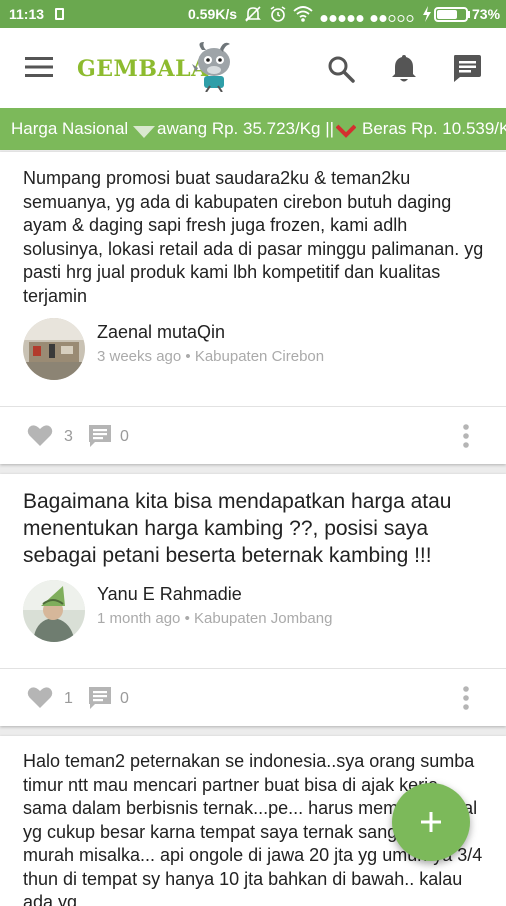 The width and height of the screenshot is (506, 906). What do you see at coordinates (59, 14) in the screenshot?
I see `battery-saver-icon` at bounding box center [59, 14].